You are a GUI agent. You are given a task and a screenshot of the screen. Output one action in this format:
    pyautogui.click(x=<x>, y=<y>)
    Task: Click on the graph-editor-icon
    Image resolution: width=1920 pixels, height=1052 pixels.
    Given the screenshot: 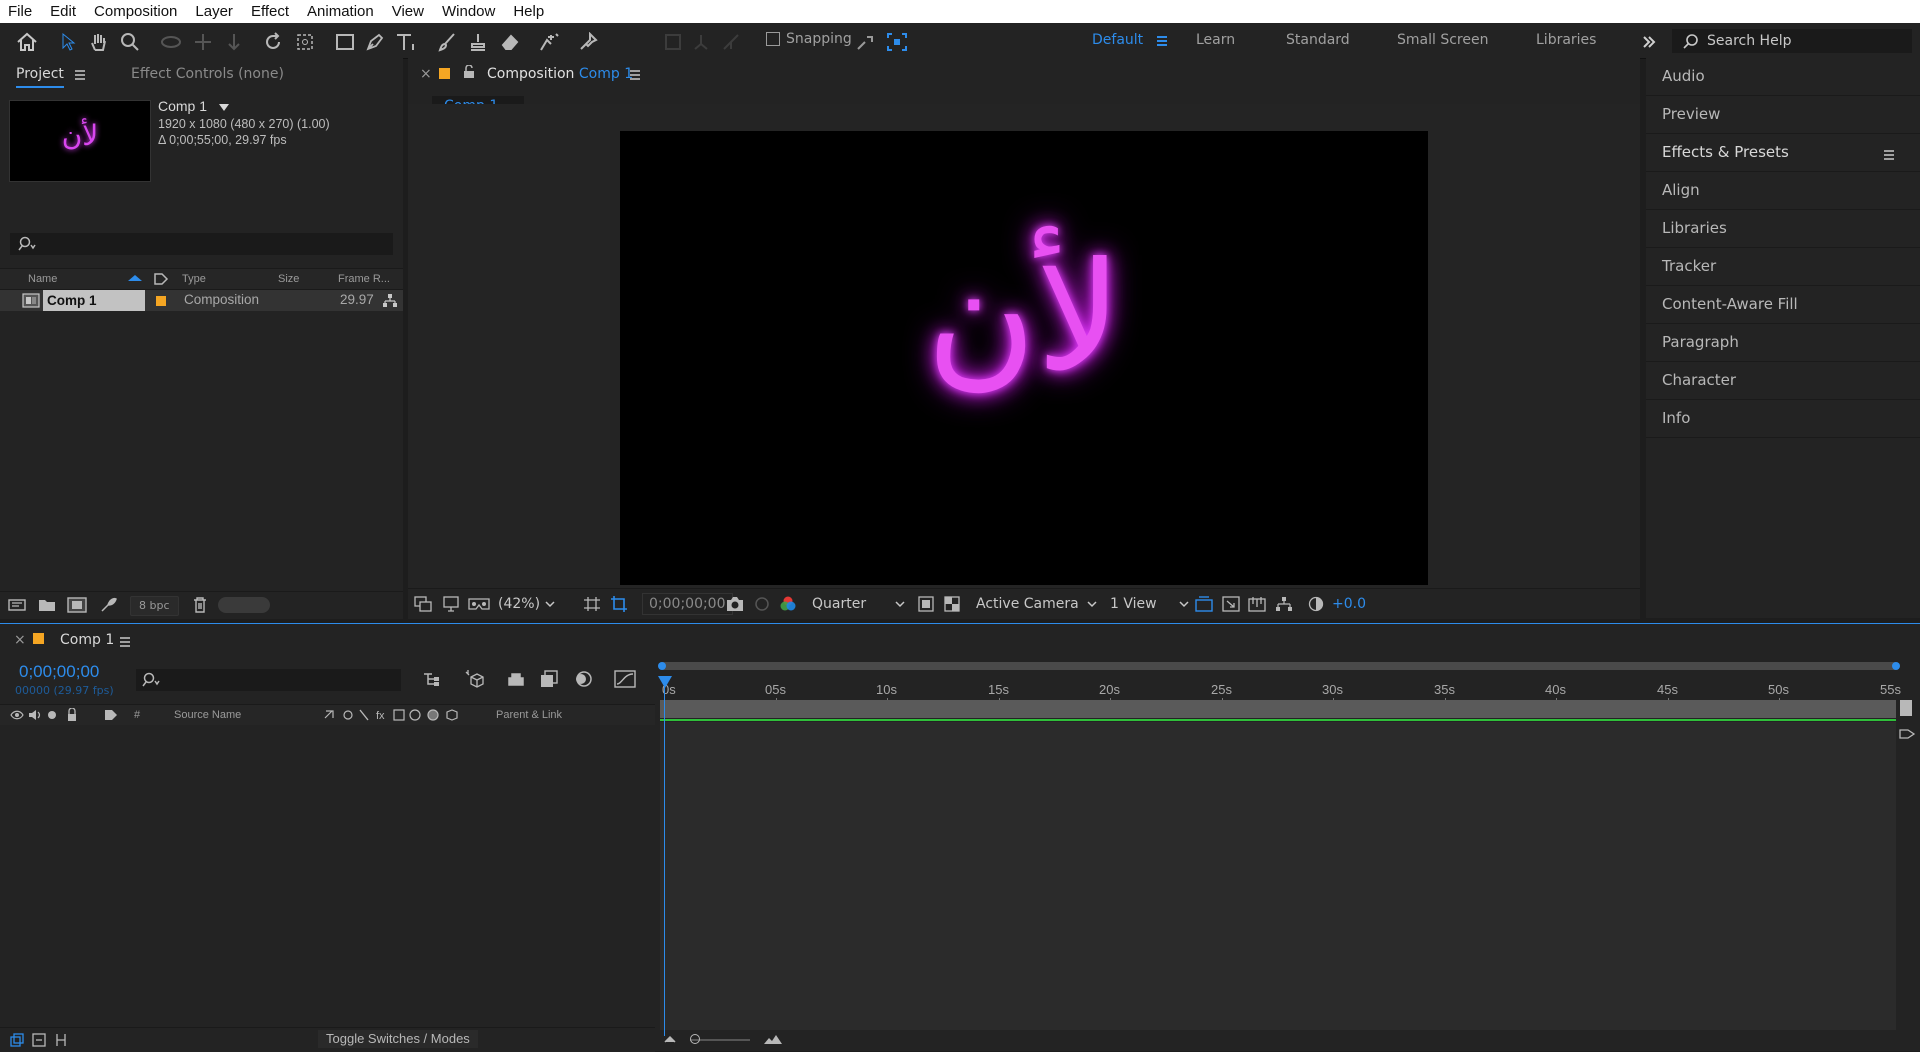 What is the action you would take?
    pyautogui.click(x=625, y=679)
    